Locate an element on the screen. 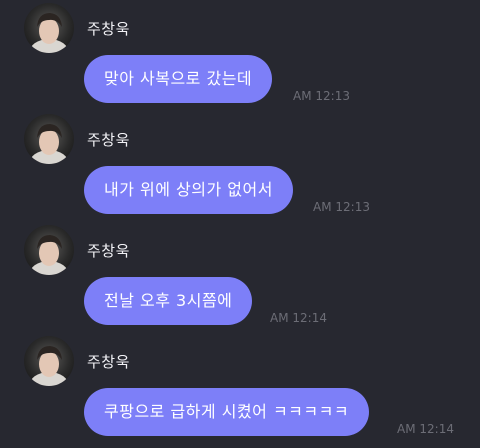  message-bubble: 쿠팡으로 급하게 시켰어 ㅋㅋㅋㅋㅋ is located at coordinates (227, 412).